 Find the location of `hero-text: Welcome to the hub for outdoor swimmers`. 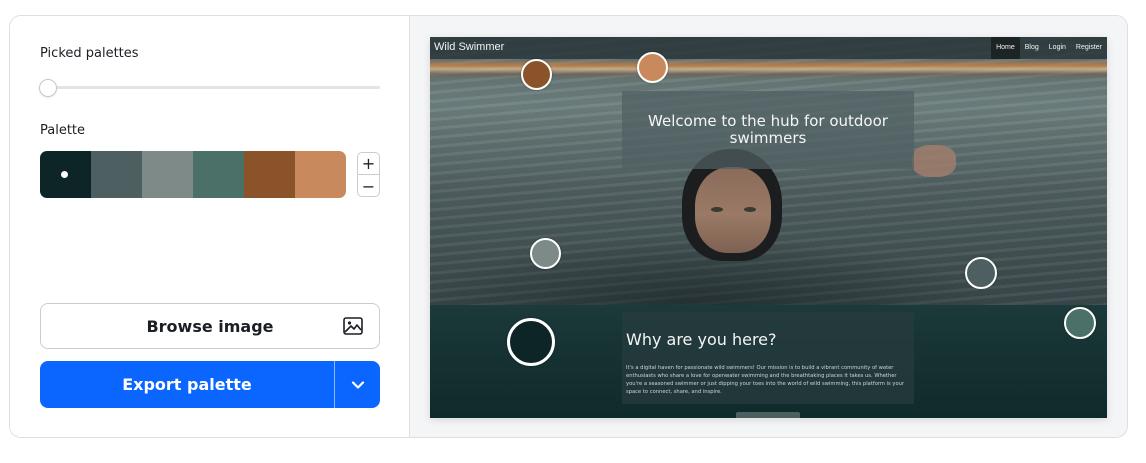

hero-text: Welcome to the hub for outdoor swimmers is located at coordinates (768, 129).